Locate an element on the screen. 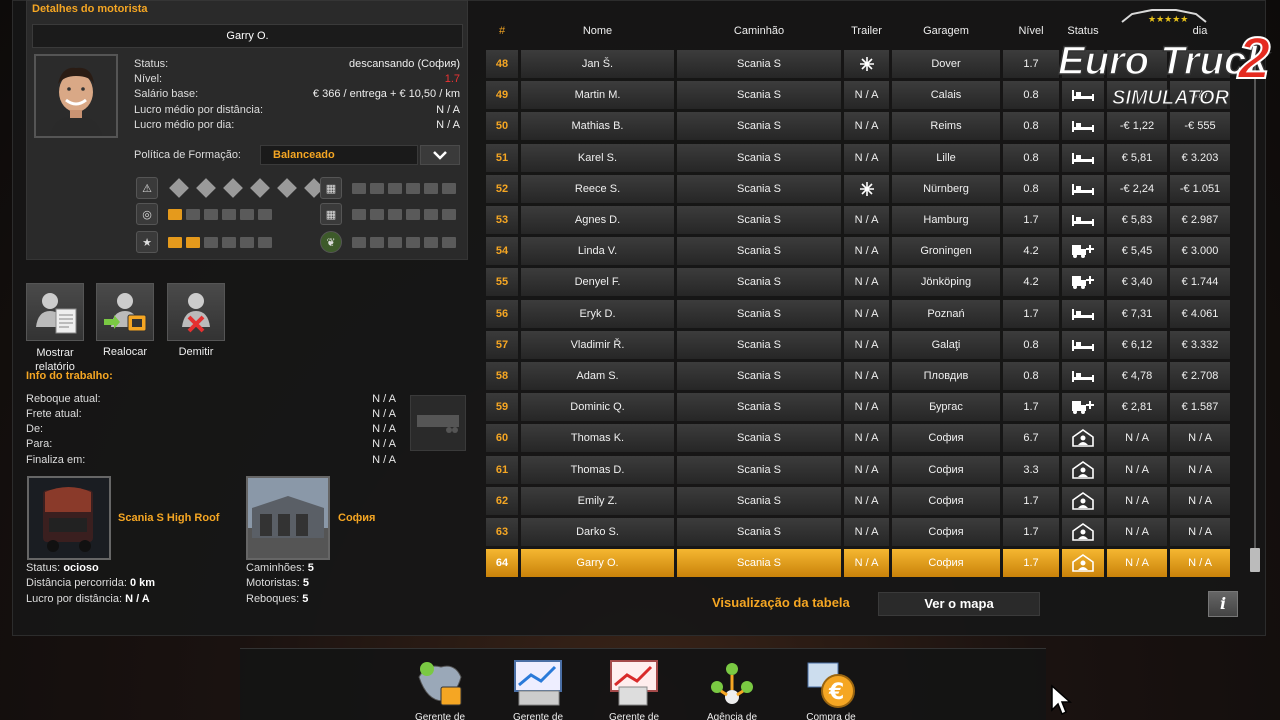 Image resolution: width=1280 pixels, height=720 pixels. row-number: 53 is located at coordinates (502, 220).